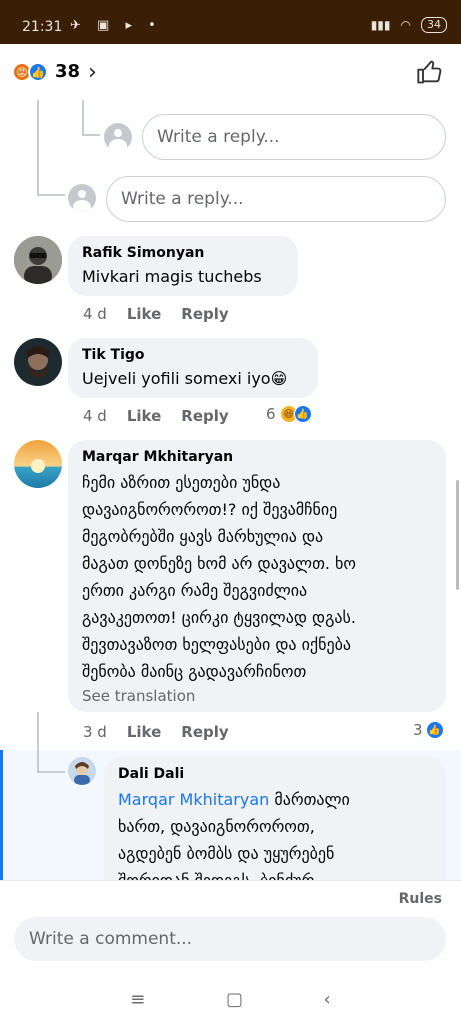  Describe the element at coordinates (219, 617) in the screenshot. I see `comment-line: გავაკეთოთ! ცირკი ტყვილად დგას.` at that location.